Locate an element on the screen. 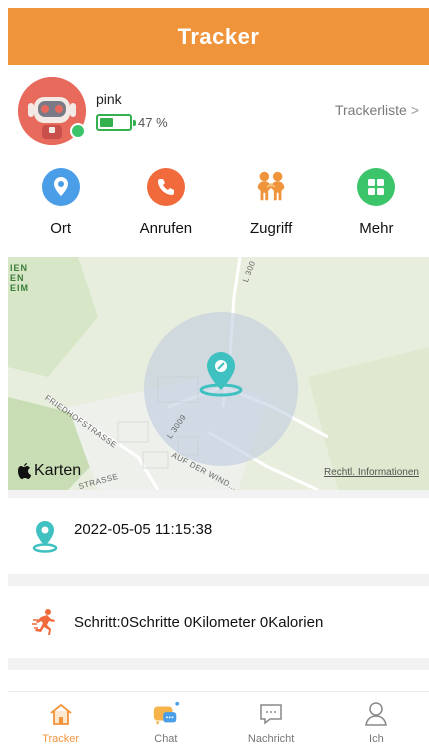 The width and height of the screenshot is (429, 749). grid-icon is located at coordinates (376, 187).